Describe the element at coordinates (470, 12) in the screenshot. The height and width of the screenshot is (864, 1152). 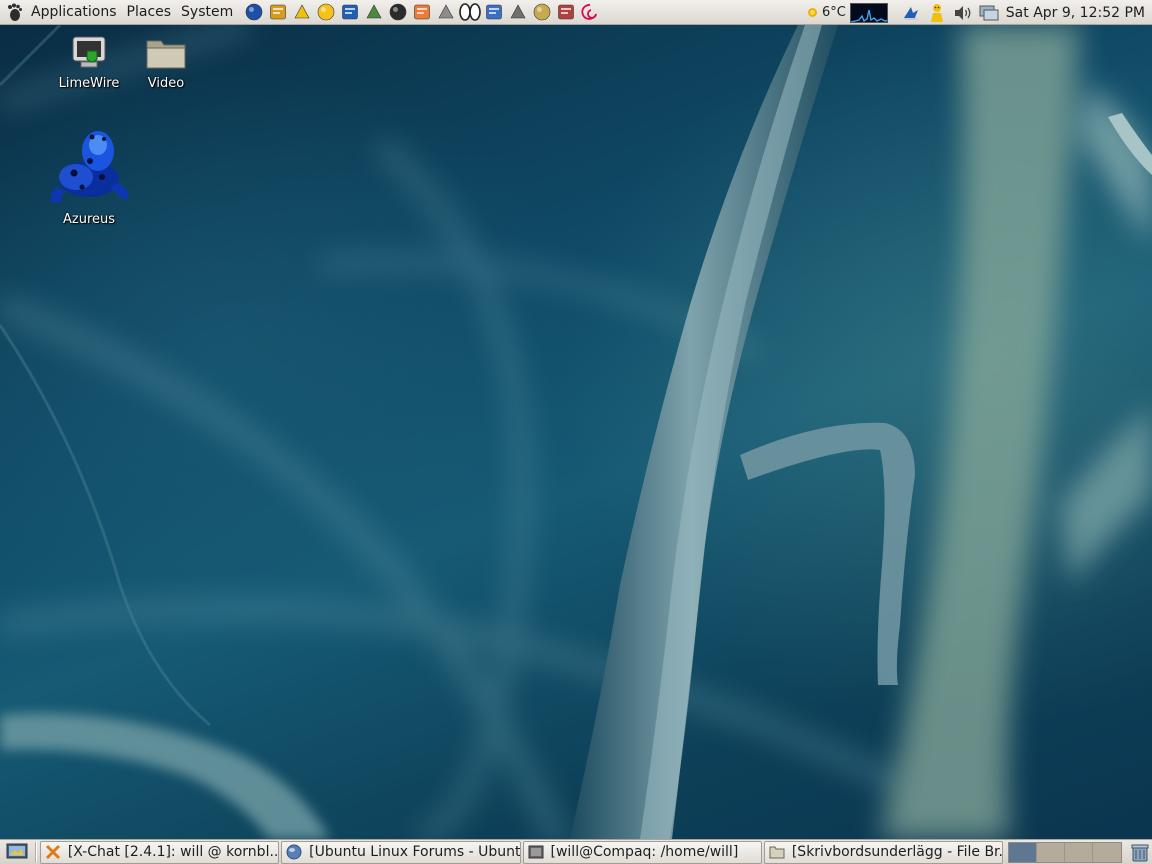
I see `eyes-launcher-icon` at that location.